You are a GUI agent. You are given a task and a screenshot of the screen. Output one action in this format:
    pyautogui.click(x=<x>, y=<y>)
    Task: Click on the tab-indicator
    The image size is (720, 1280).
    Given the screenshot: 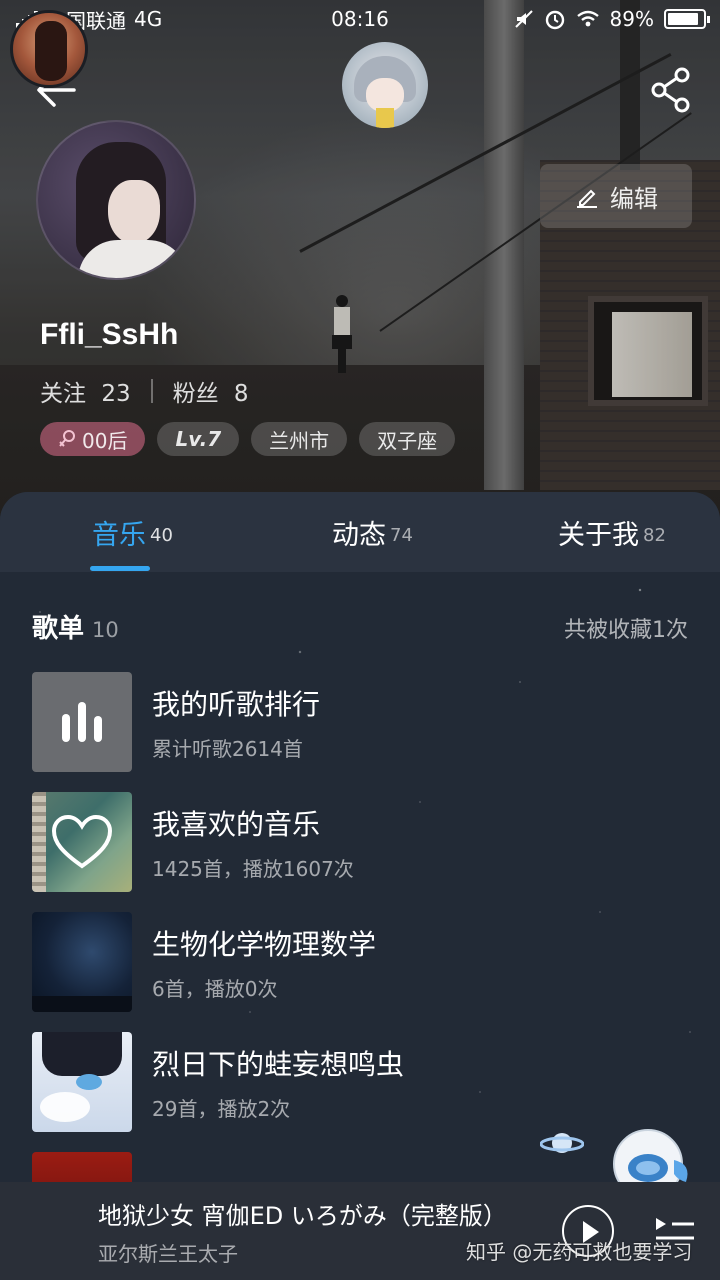 What is the action you would take?
    pyautogui.click(x=120, y=568)
    